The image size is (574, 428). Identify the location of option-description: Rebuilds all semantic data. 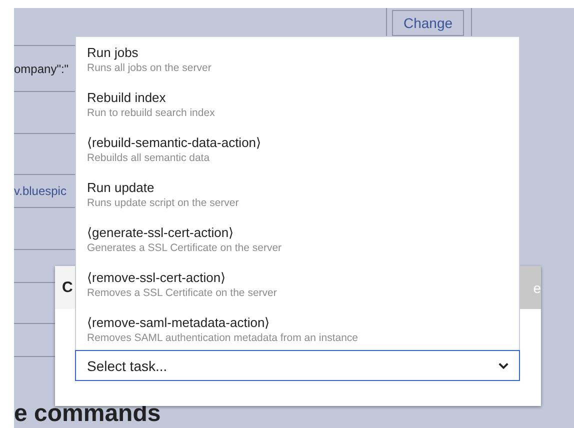
(149, 158).